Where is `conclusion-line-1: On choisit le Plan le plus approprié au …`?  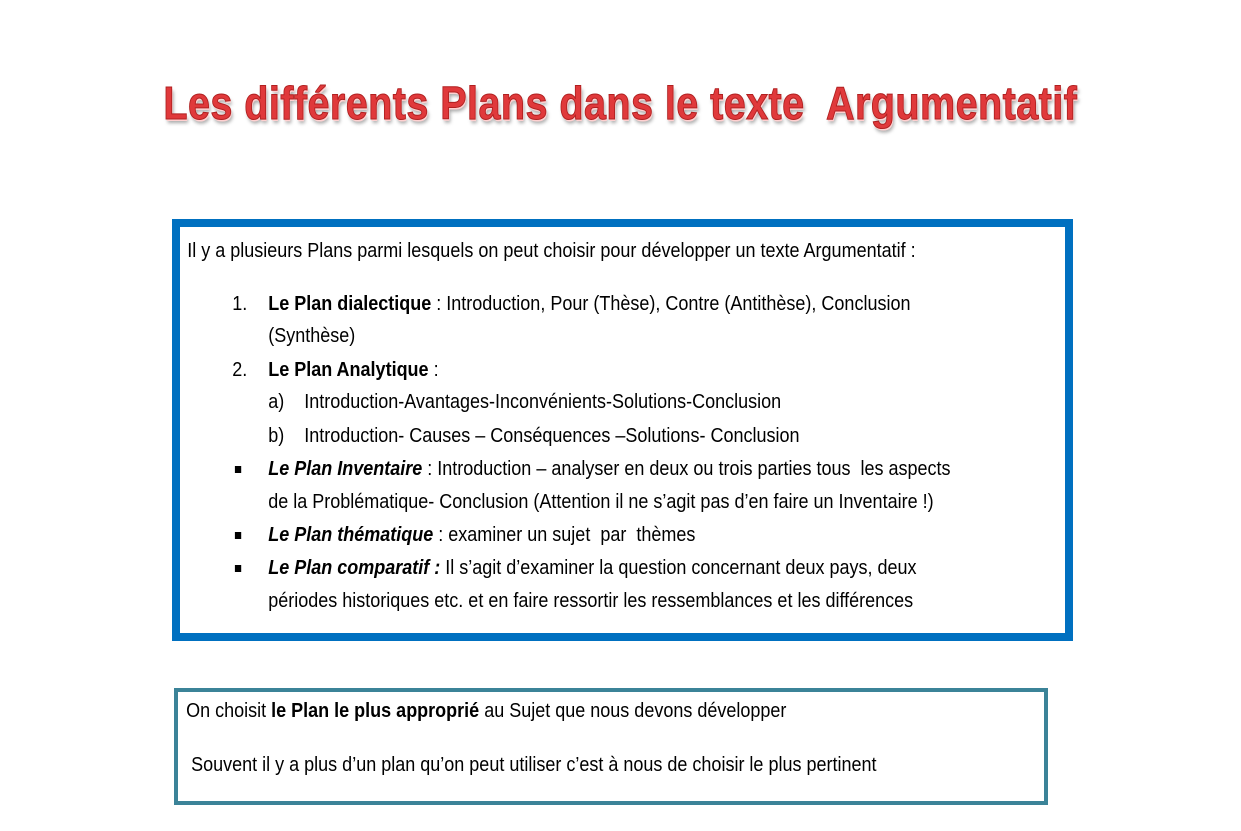
conclusion-line-1: On choisit le Plan le plus approprié au … is located at coordinates (486, 711).